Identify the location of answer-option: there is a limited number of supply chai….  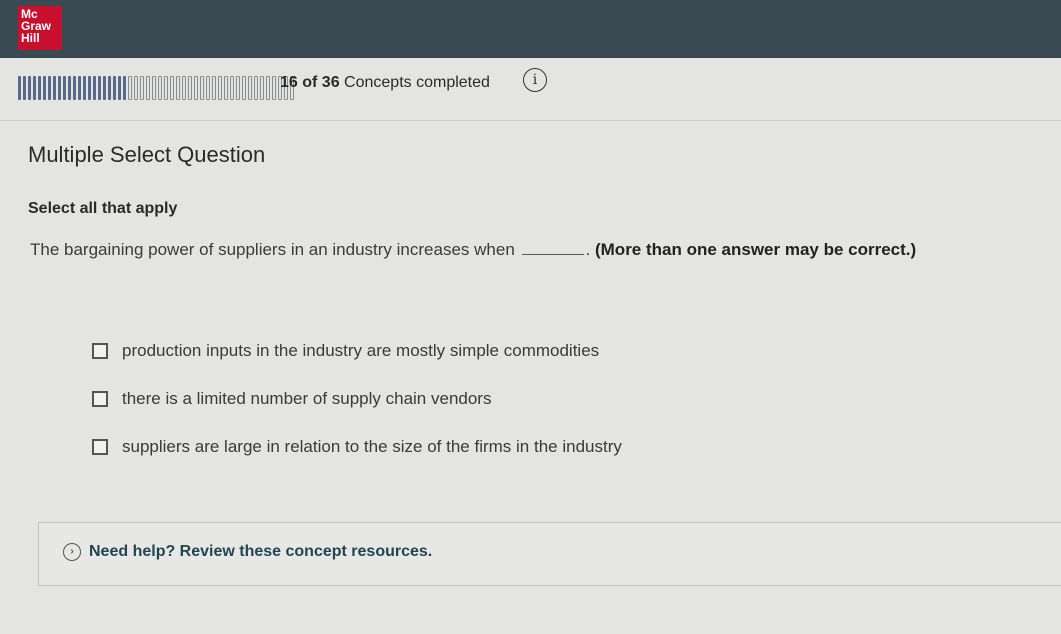
(291, 399).